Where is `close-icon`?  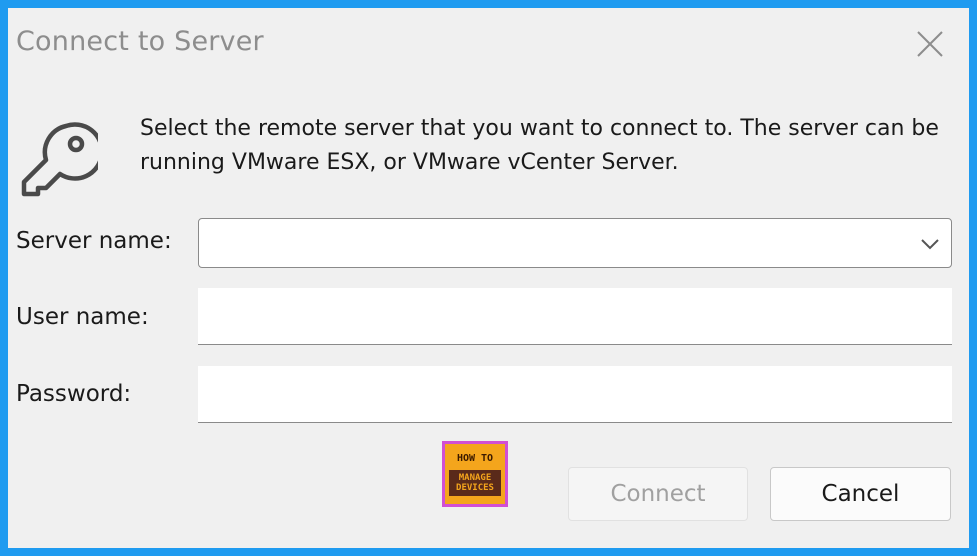 close-icon is located at coordinates (930, 44).